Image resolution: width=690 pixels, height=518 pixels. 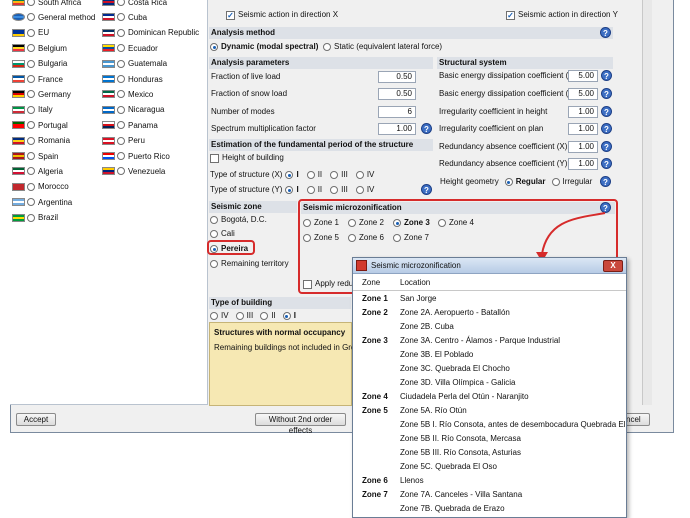 What do you see at coordinates (583, 76) in the screenshot?
I see `coefficient-input: 5.00` at bounding box center [583, 76].